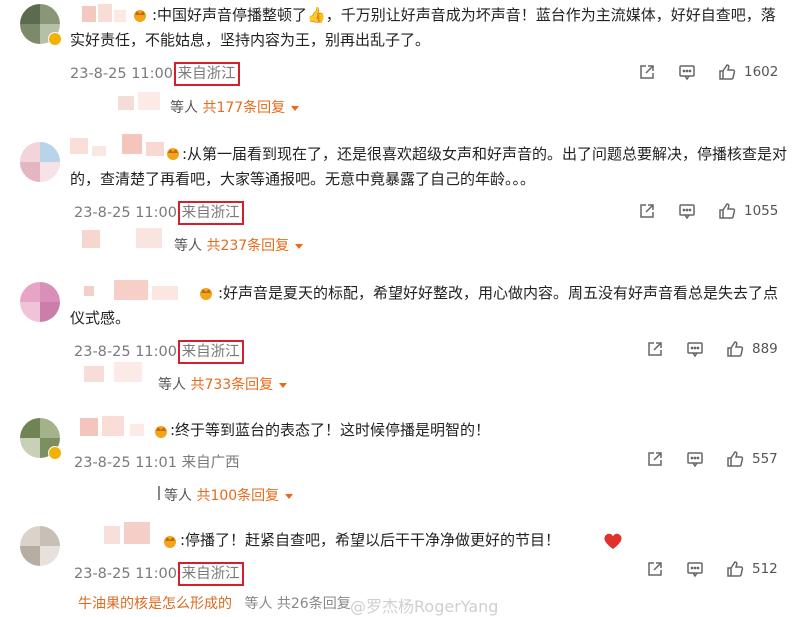  I want to click on heart-emoji, so click(613, 541).